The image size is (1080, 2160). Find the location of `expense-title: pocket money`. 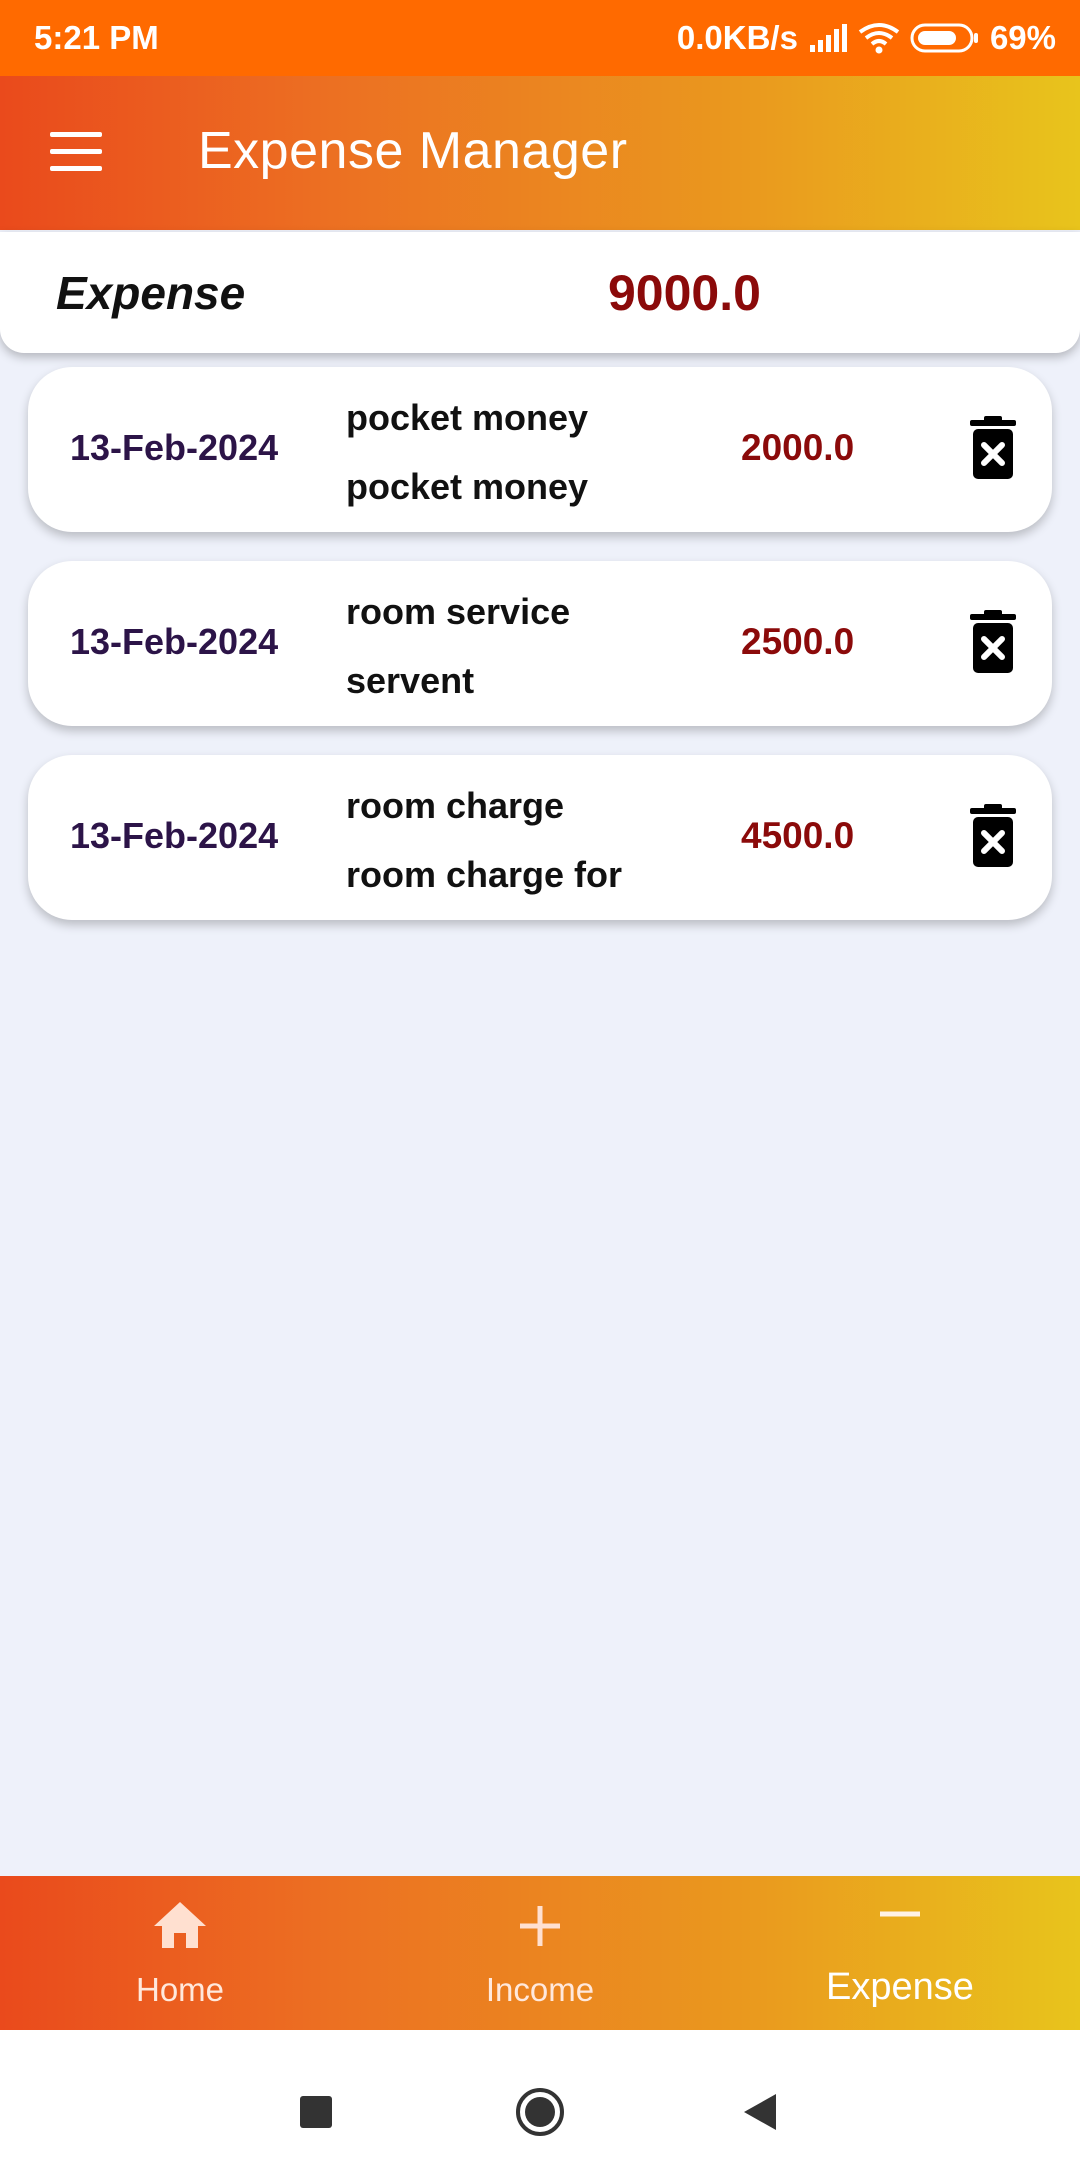

expense-title: pocket money is located at coordinates (467, 417).